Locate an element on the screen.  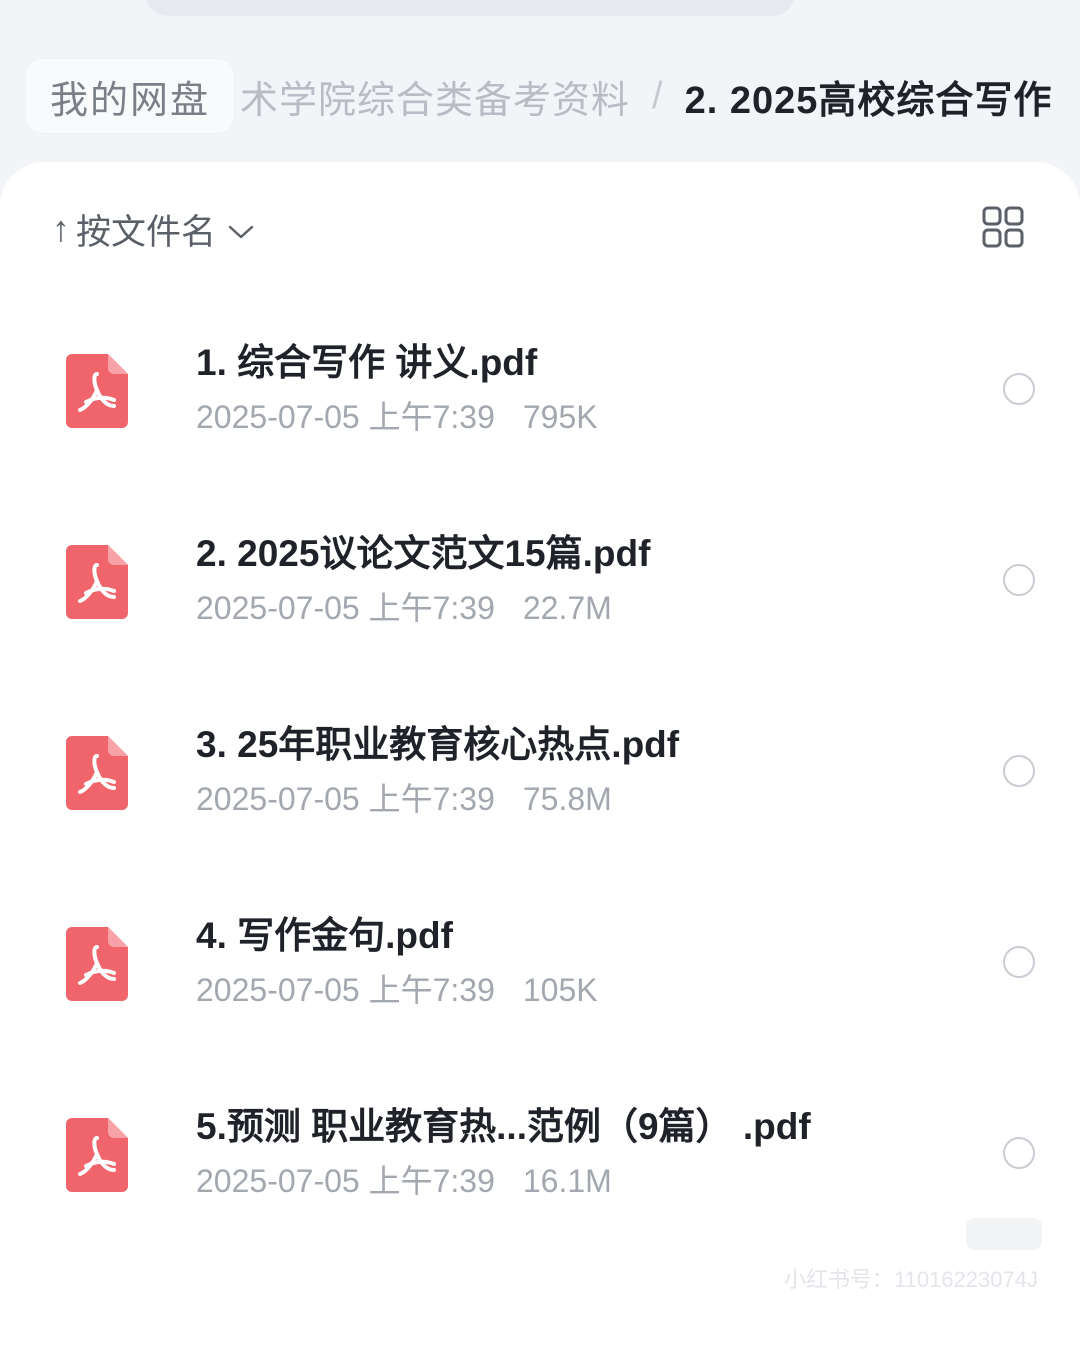
sort-direction-icon: ↑ is located at coordinates (61, 228).